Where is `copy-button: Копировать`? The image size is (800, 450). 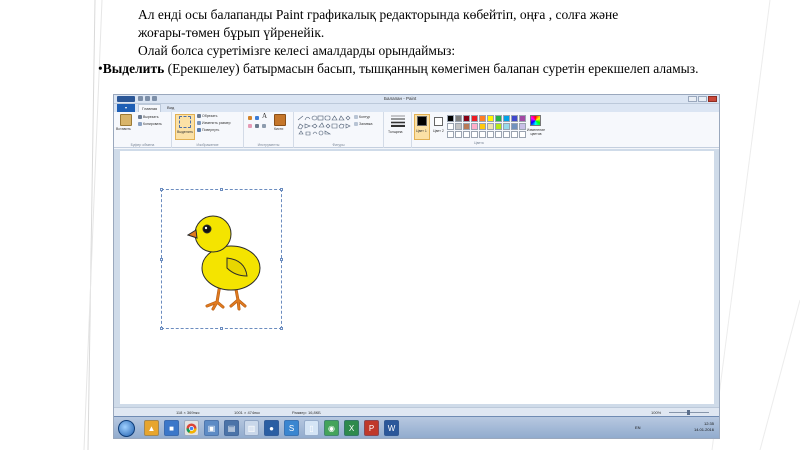 copy-button: Копировать is located at coordinates (150, 124).